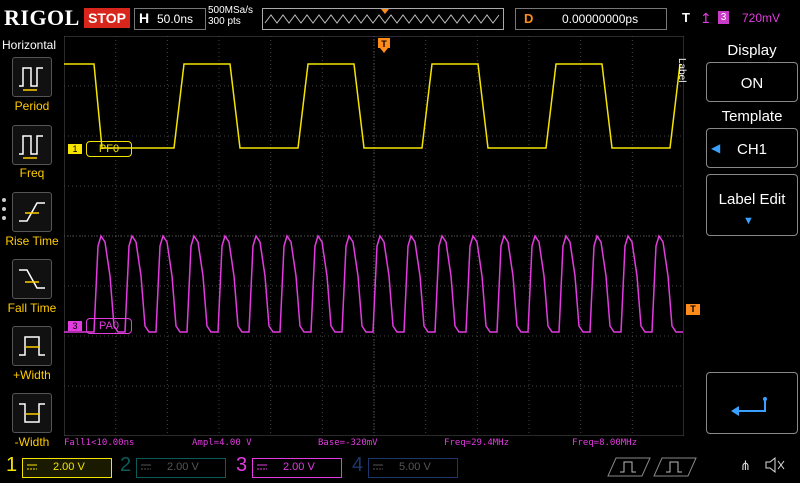 This screenshot has width=800, height=483. I want to click on timebase-value: 50.0ns, so click(175, 19).